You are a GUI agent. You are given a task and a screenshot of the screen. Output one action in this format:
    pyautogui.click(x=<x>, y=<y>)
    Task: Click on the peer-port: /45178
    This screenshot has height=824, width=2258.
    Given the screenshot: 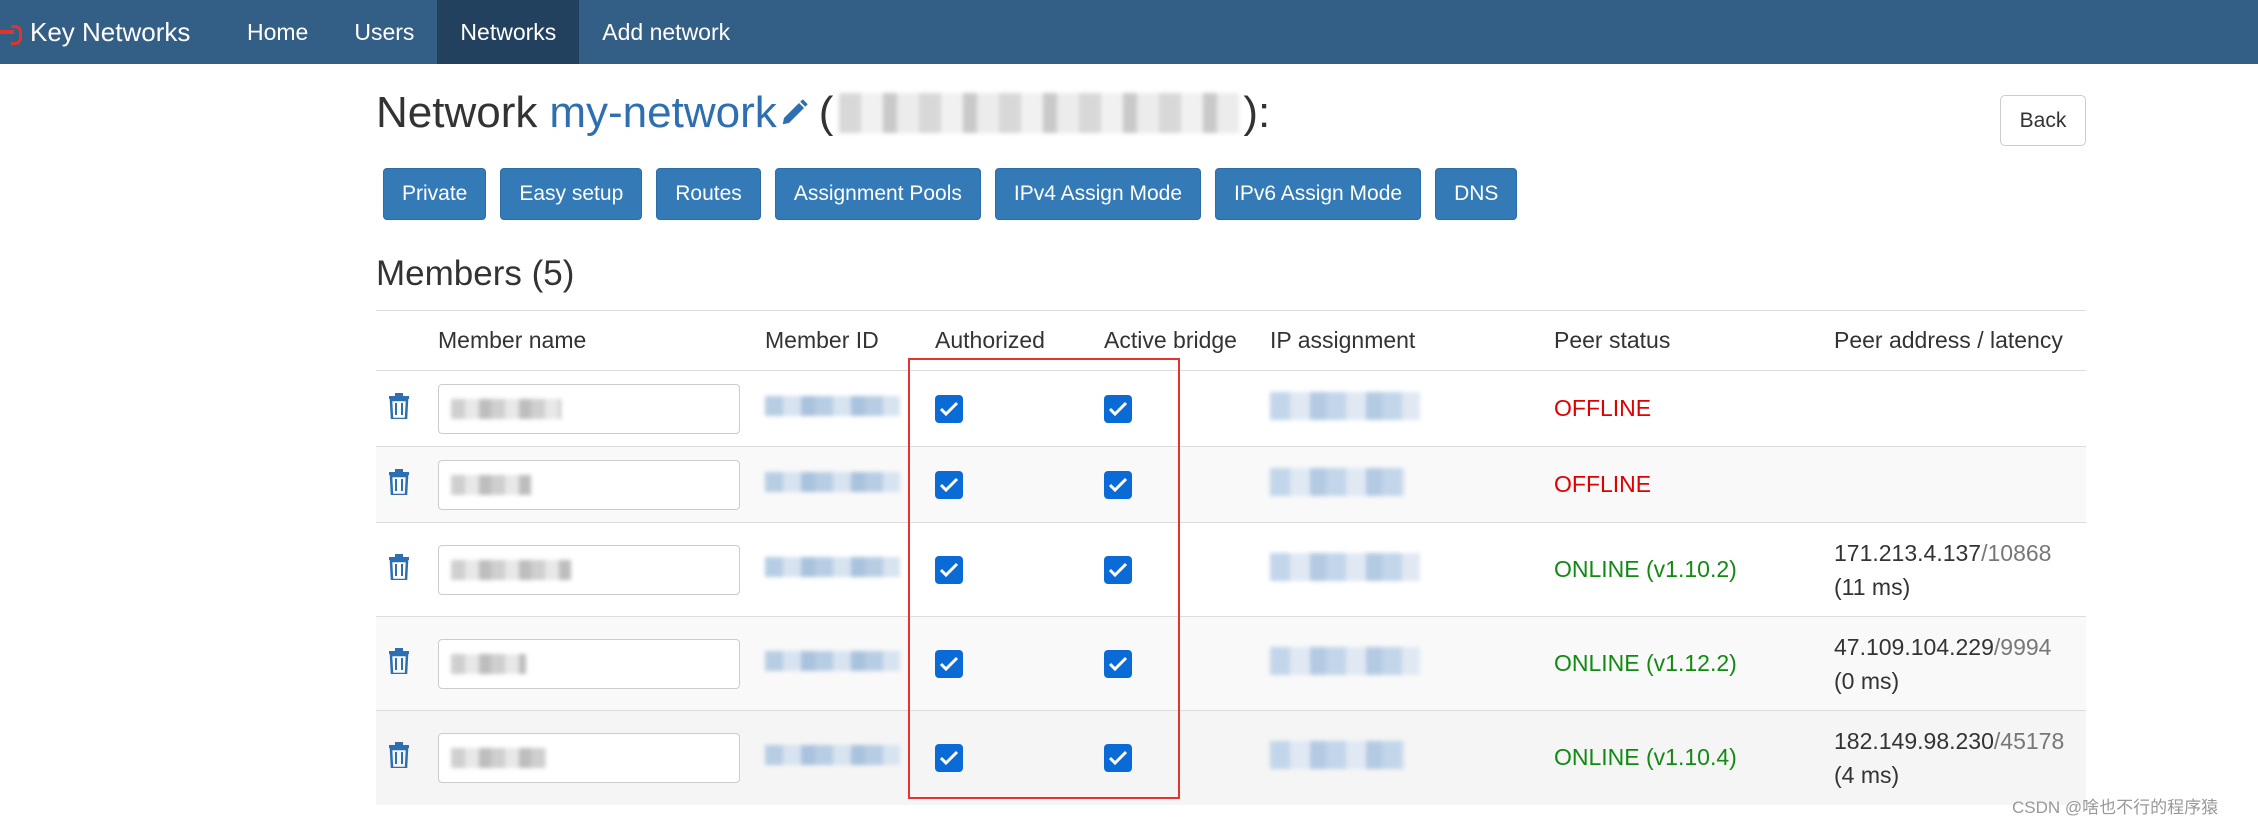 What is the action you would take?
    pyautogui.click(x=2029, y=740)
    